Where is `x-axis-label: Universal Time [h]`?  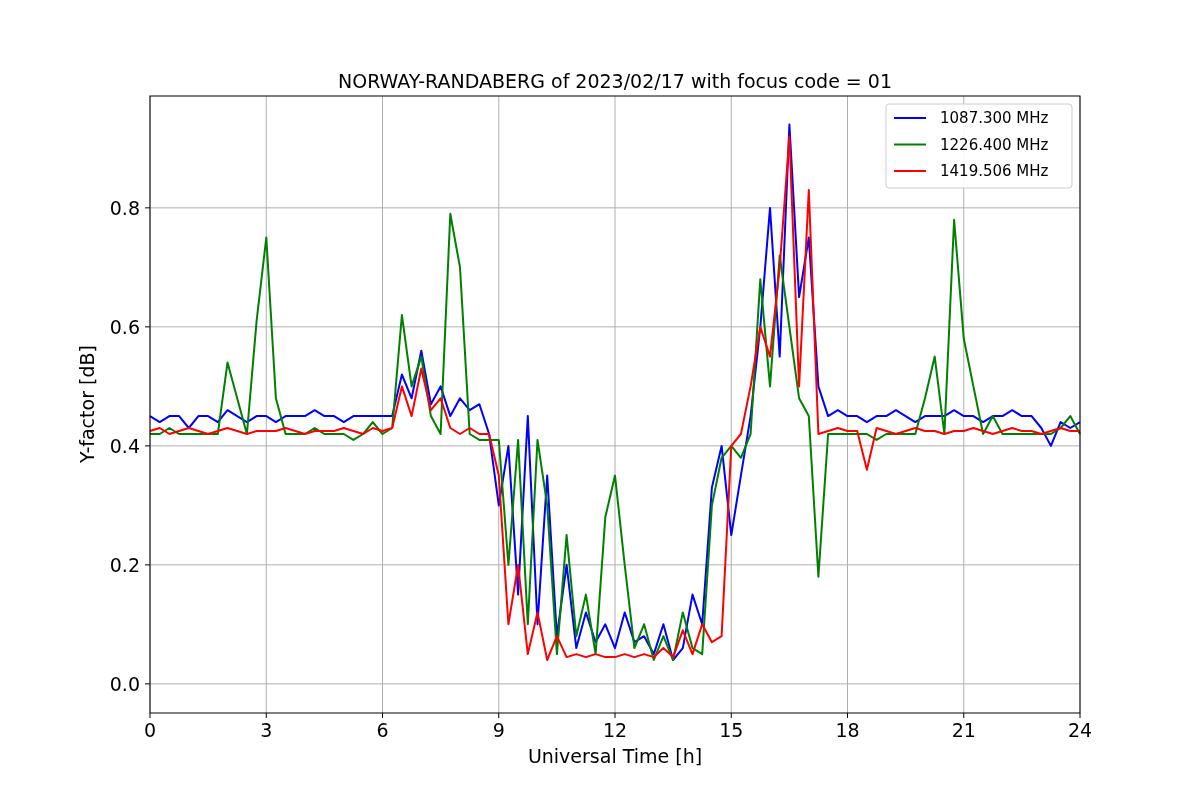
x-axis-label: Universal Time [h] is located at coordinates (615, 756).